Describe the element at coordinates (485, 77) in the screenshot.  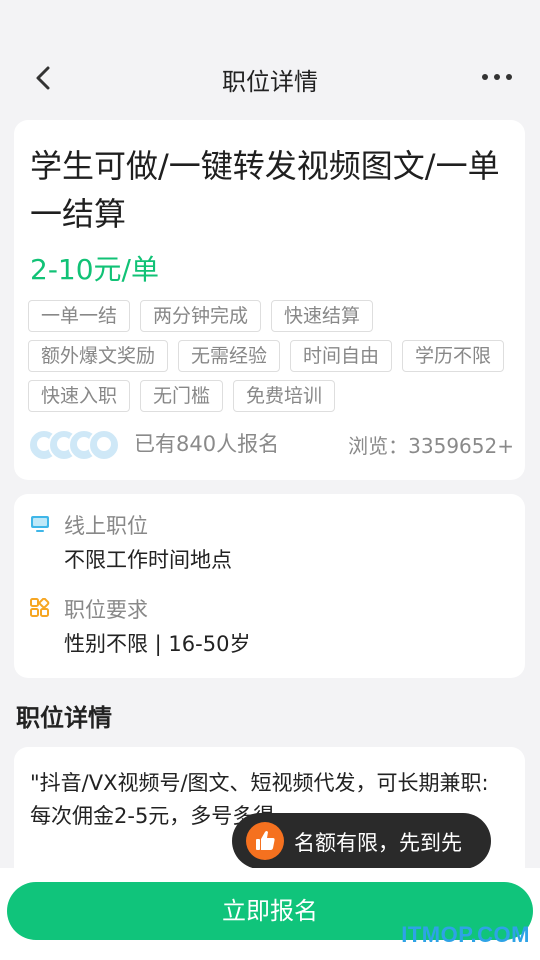
I see `more-icon` at that location.